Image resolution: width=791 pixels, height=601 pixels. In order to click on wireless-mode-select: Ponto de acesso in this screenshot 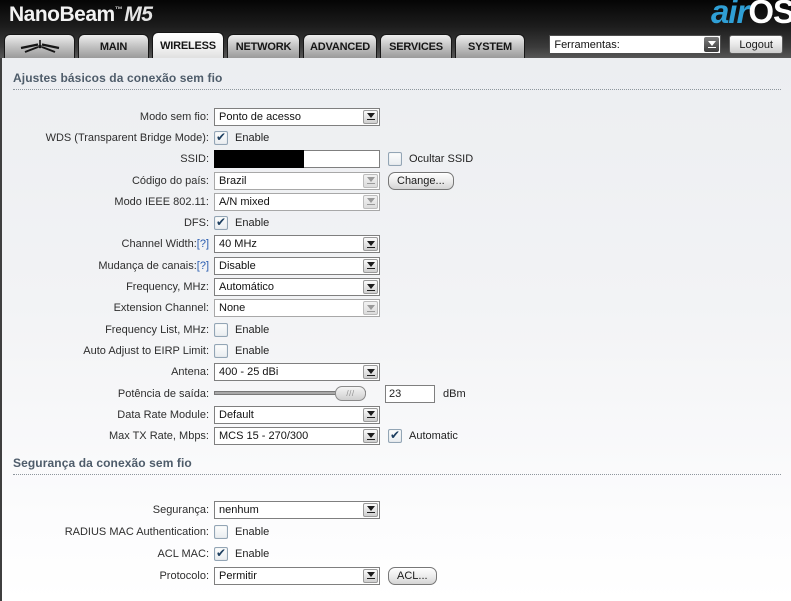, I will do `click(297, 116)`.